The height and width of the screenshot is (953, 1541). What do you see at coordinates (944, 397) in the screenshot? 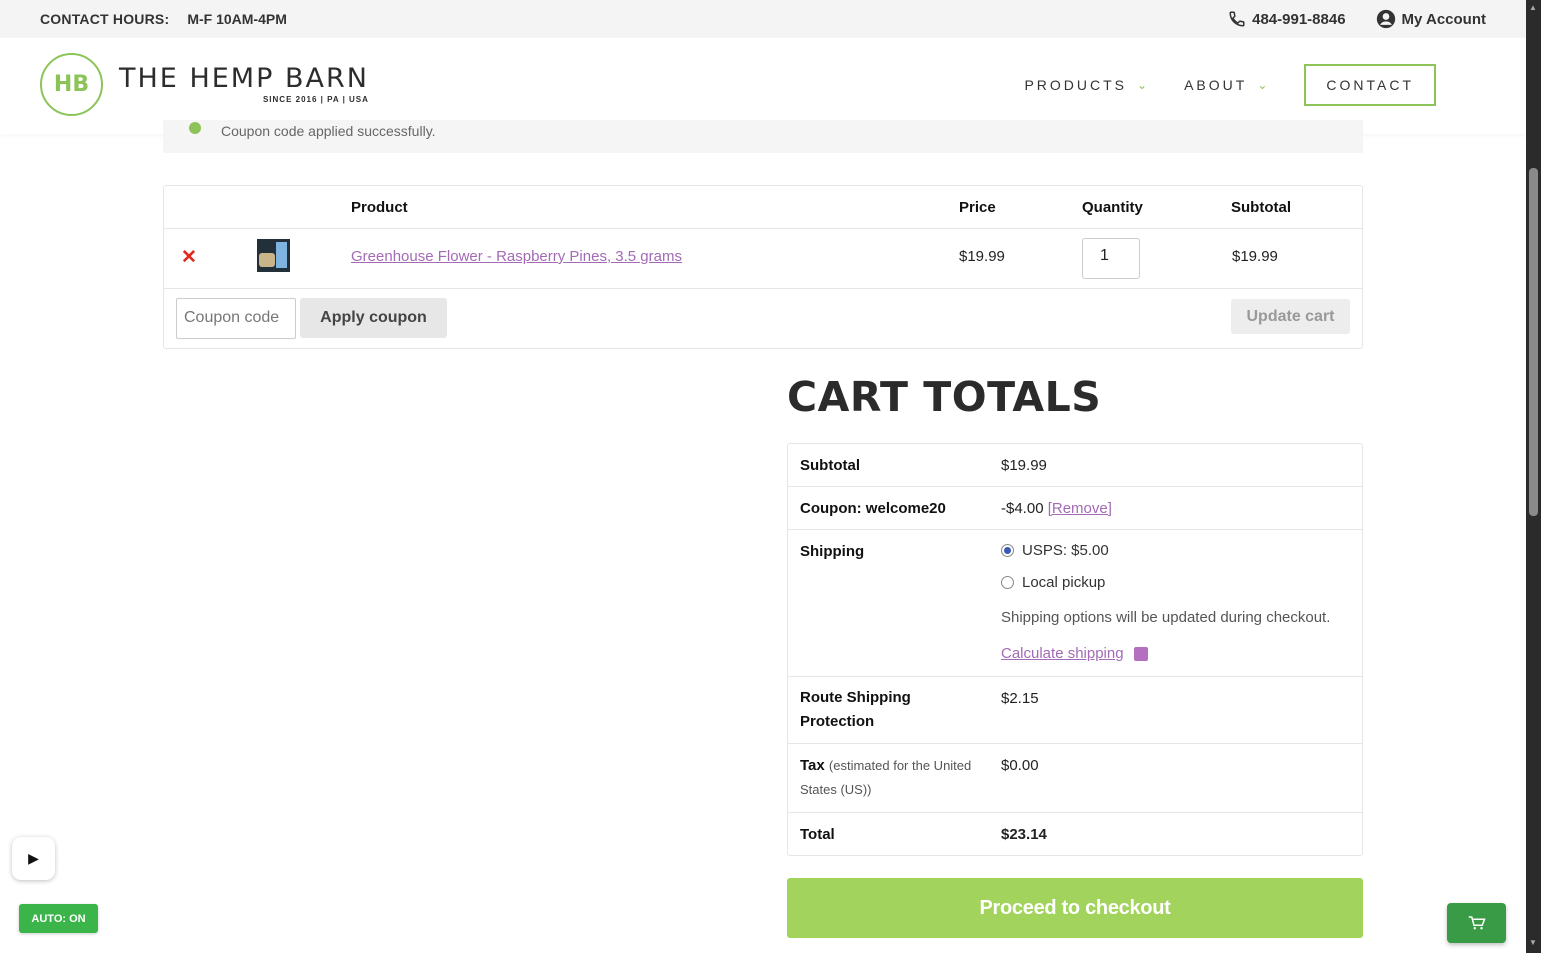
I see `cart-totals-title: CART TOTALS` at bounding box center [944, 397].